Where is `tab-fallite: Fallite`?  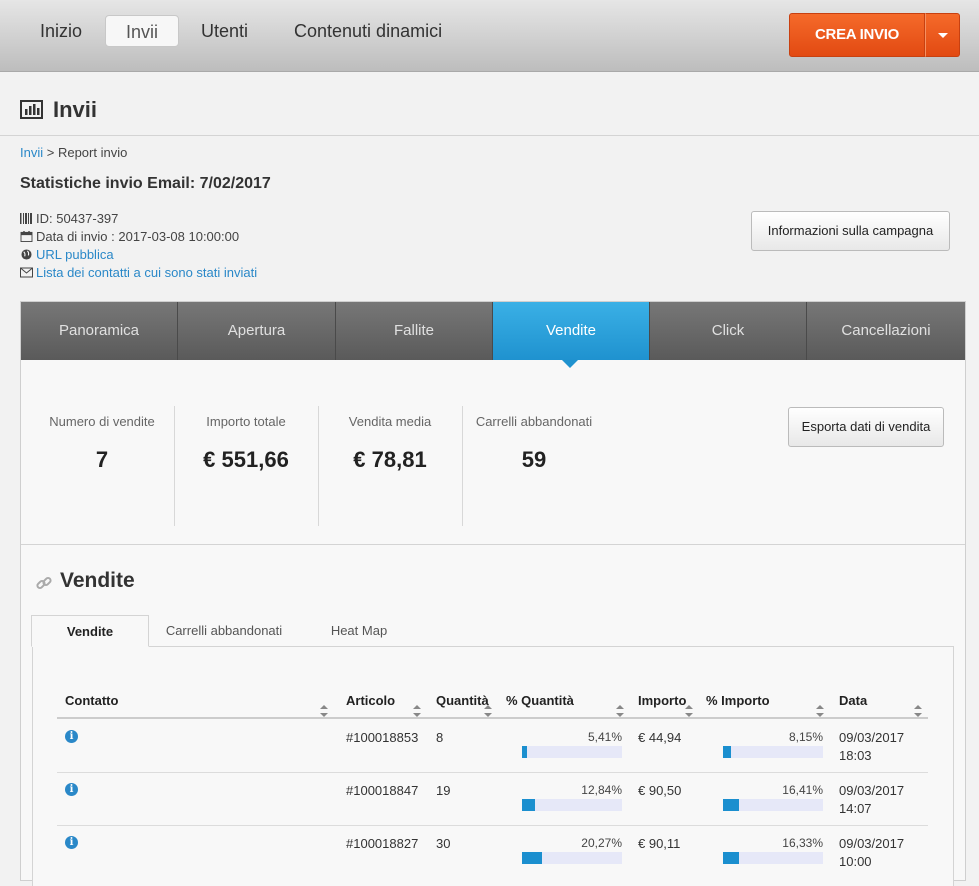 tab-fallite: Fallite is located at coordinates (414, 331).